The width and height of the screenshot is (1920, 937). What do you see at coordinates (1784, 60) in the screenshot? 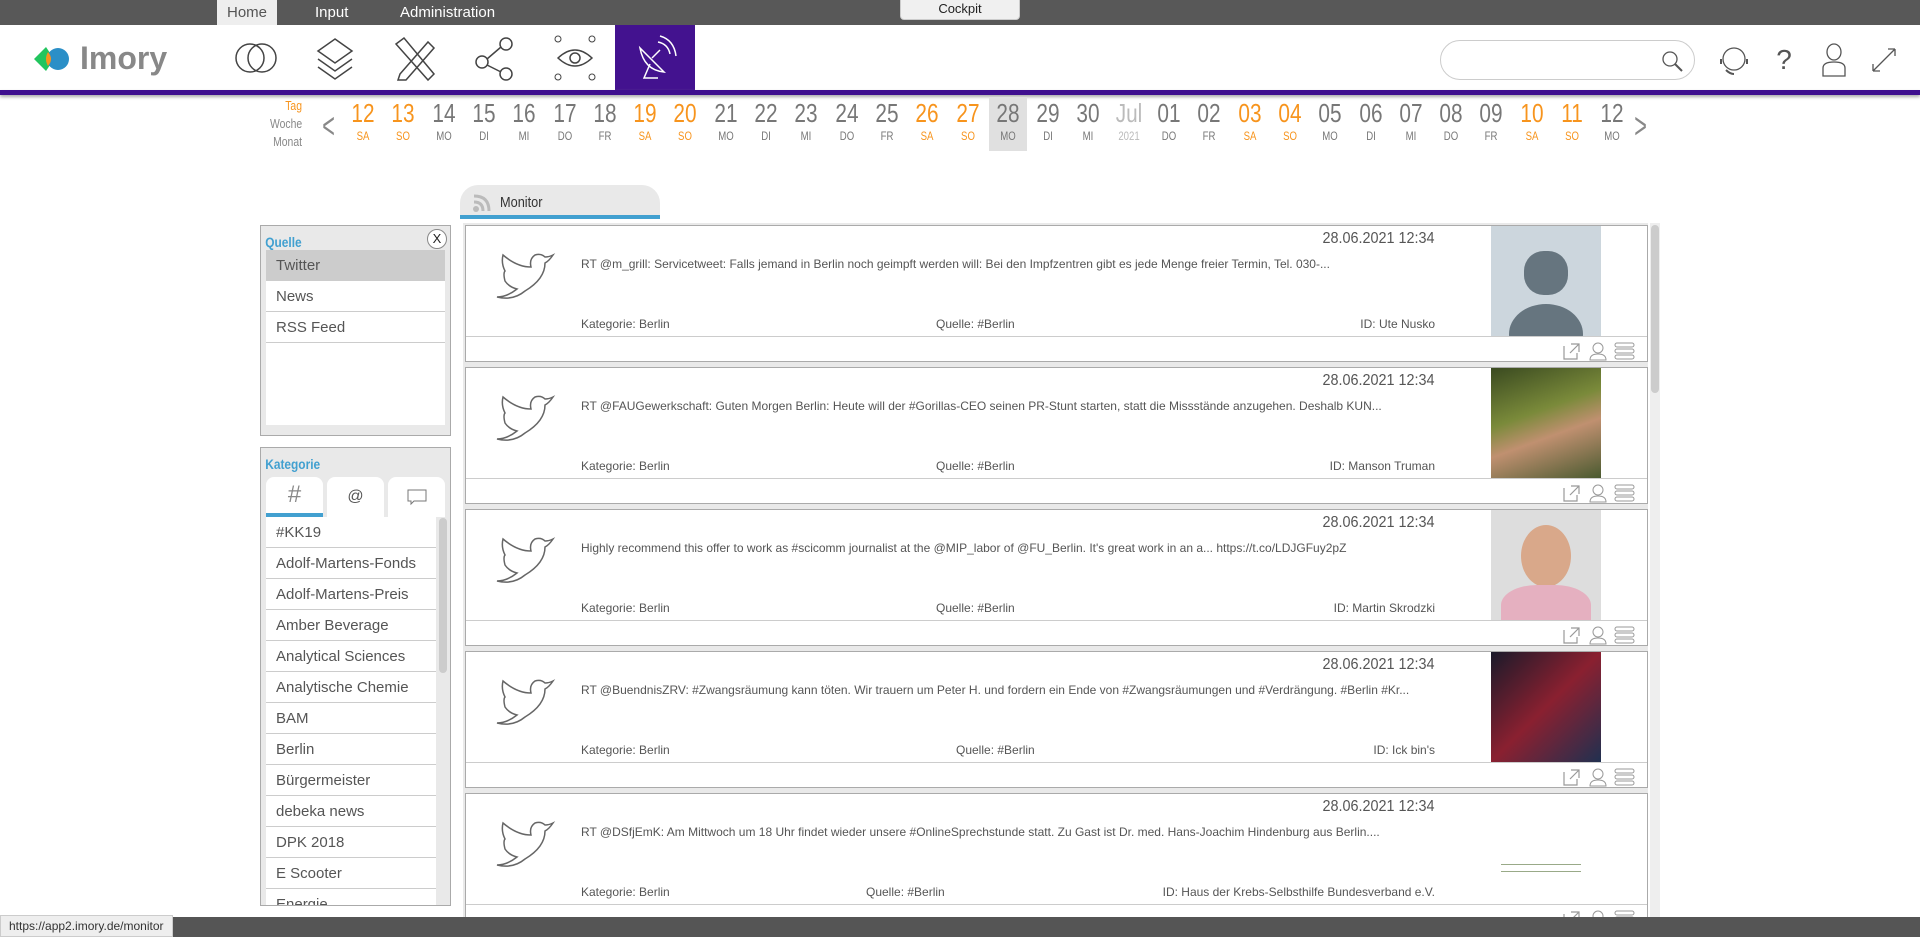
I see `help-icon: ?` at bounding box center [1784, 60].